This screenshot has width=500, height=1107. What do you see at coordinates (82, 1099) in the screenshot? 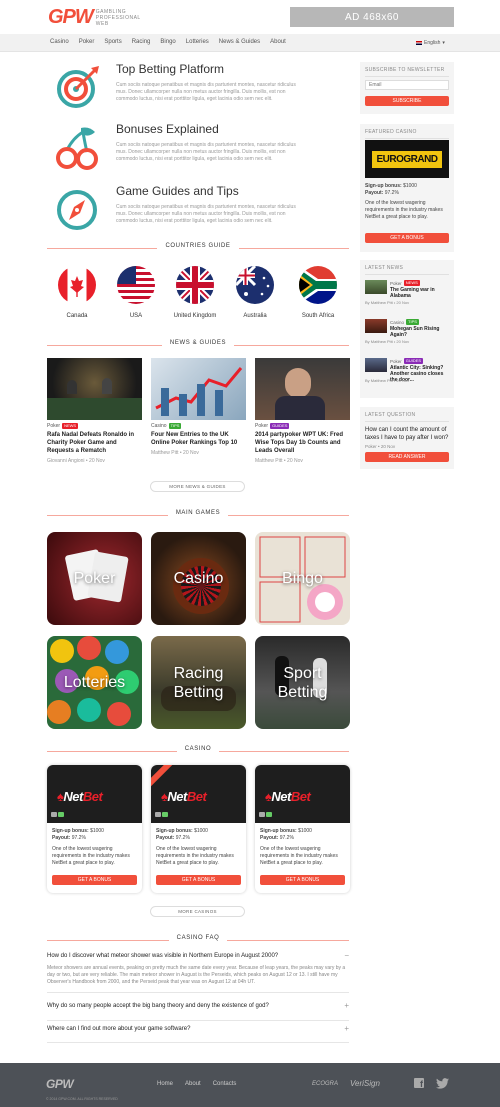
I see `copyright-text: © 2014 GPW.COM. ALL RIGHTS RESERVED` at bounding box center [82, 1099].